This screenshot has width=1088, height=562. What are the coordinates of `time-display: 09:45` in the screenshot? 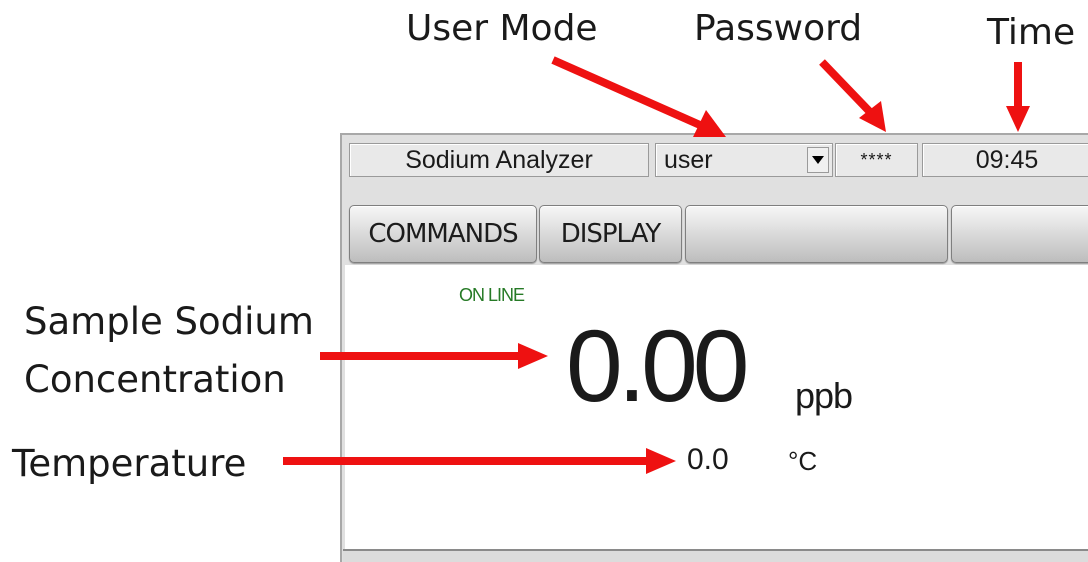 It's located at (1005, 160).